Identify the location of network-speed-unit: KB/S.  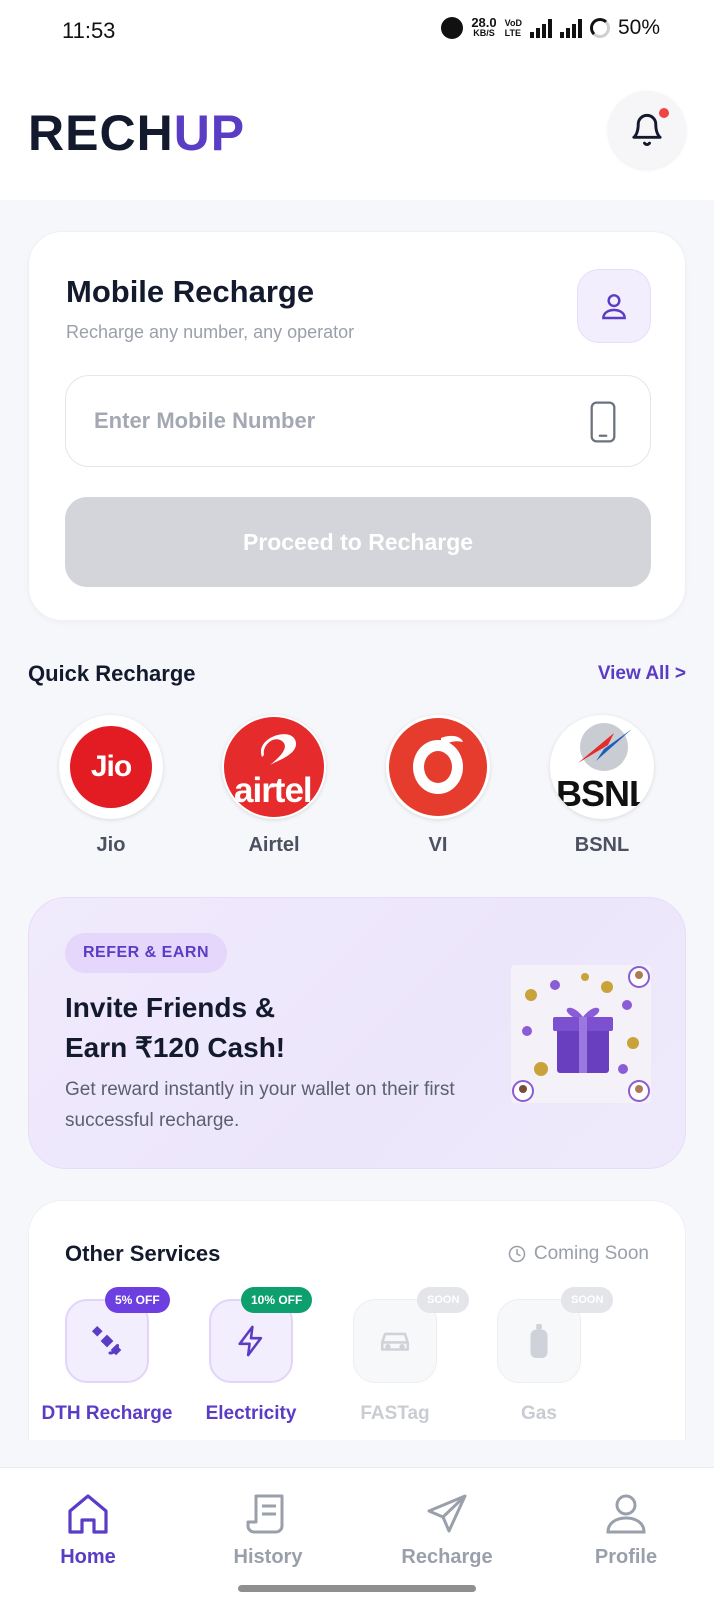
(484, 33).